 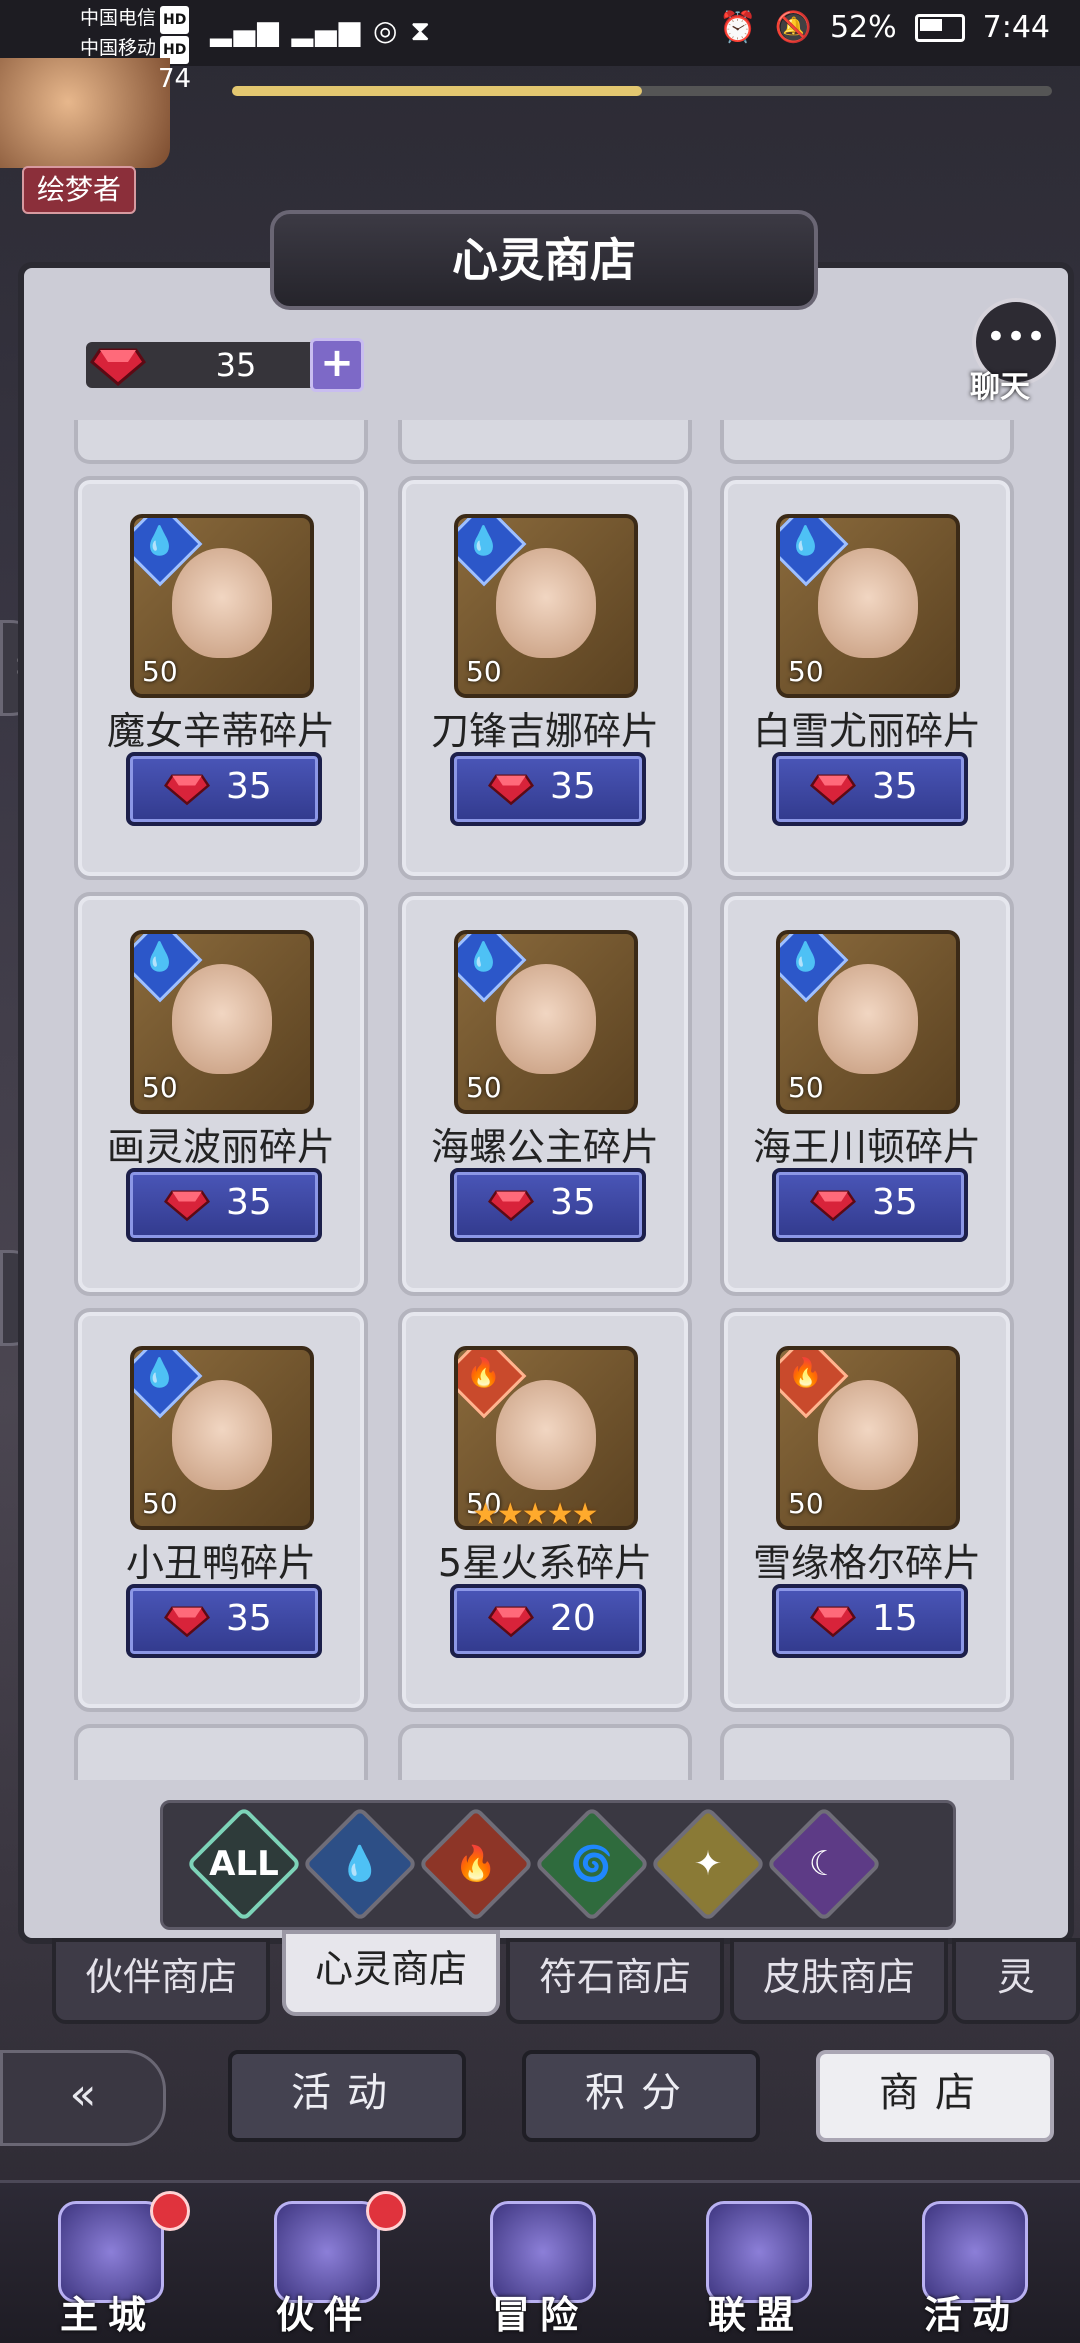 What do you see at coordinates (839, 1981) in the screenshot?
I see `shop-tab: 皮肤商店` at bounding box center [839, 1981].